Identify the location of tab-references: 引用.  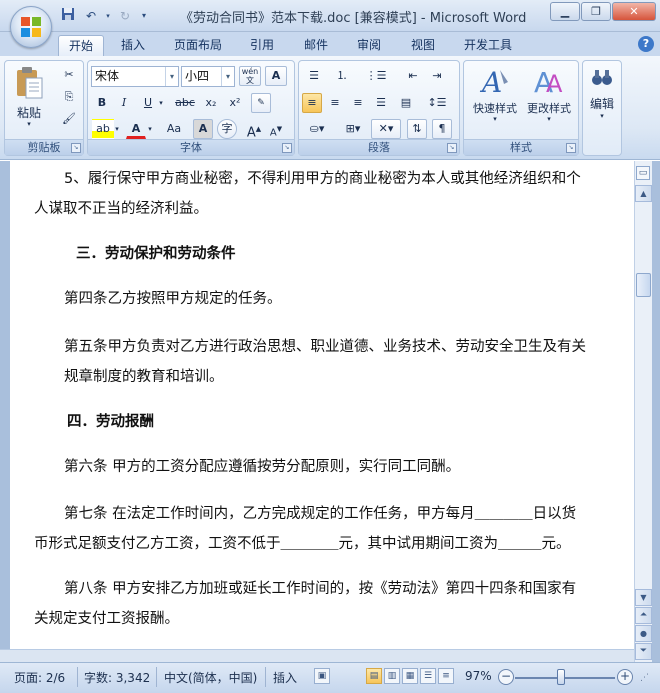
(262, 45).